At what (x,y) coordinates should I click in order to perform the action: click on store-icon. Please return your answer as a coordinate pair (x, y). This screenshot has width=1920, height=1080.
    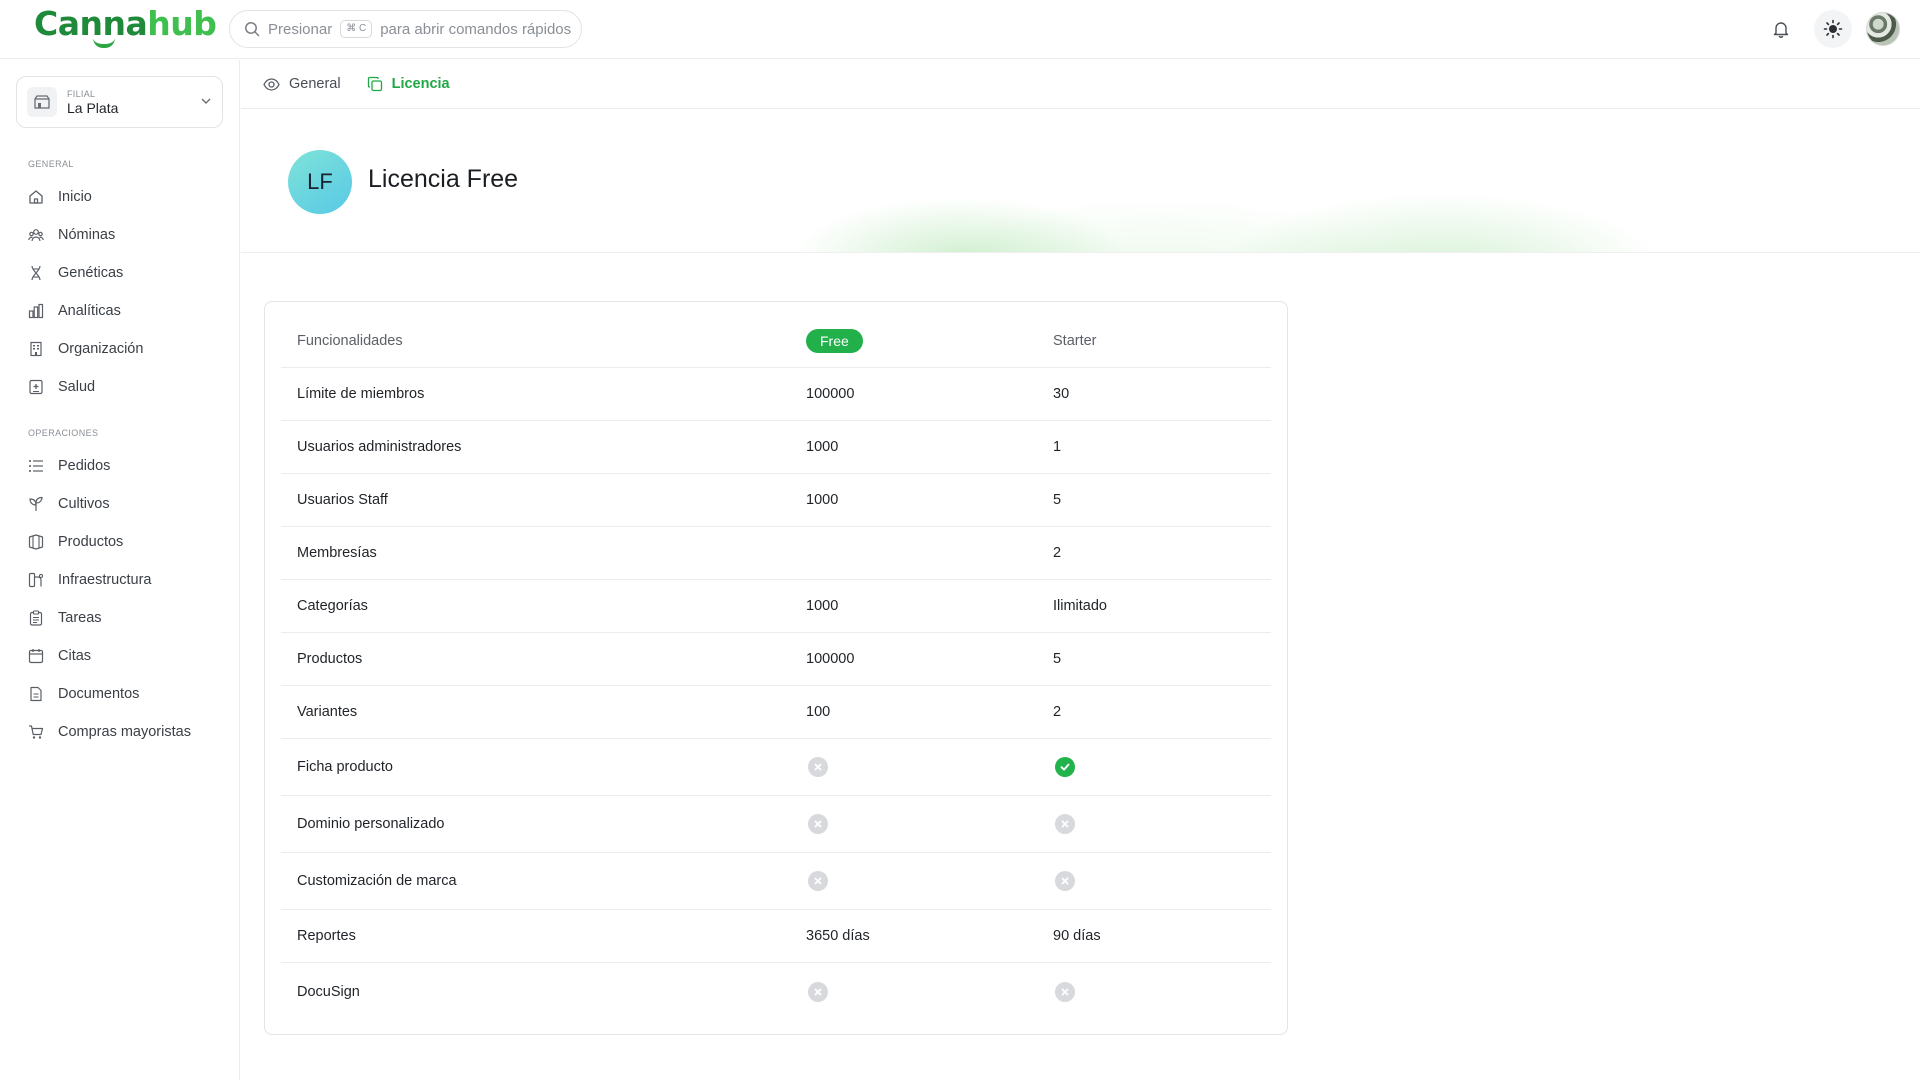
    Looking at the image, I should click on (42, 102).